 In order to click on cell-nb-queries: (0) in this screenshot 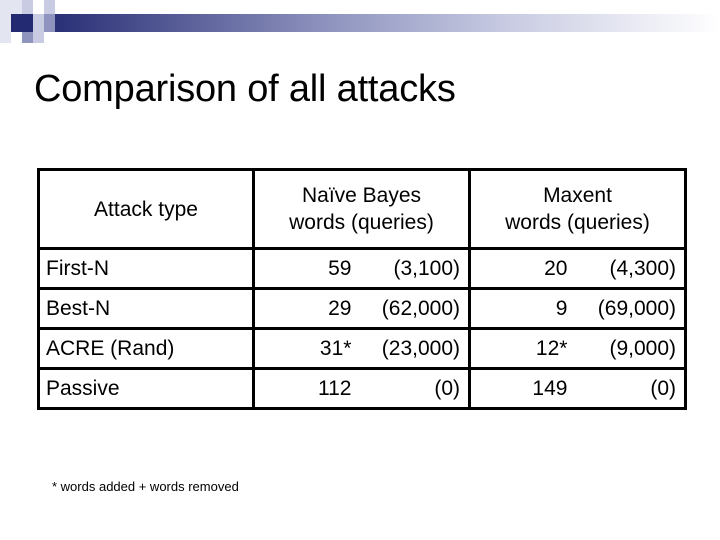, I will do `click(447, 388)`.